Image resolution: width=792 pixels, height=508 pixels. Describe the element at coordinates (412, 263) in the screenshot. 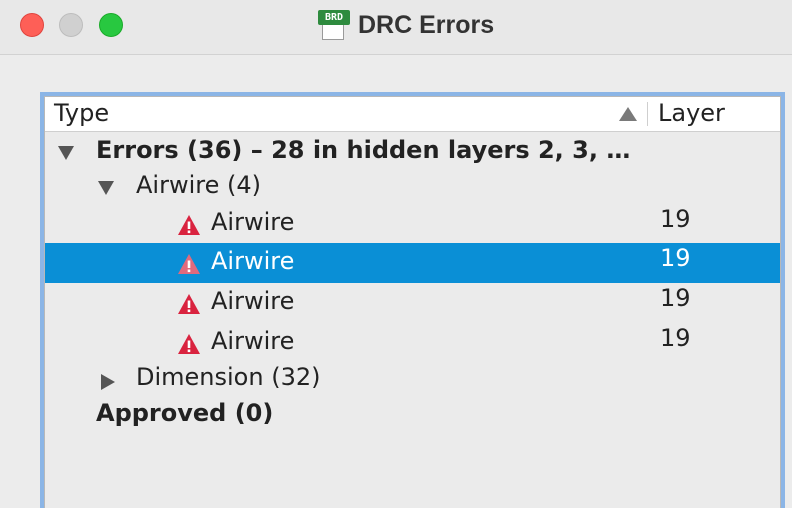

I see `tree-row-airwire-item-selected: Airwire 19` at that location.